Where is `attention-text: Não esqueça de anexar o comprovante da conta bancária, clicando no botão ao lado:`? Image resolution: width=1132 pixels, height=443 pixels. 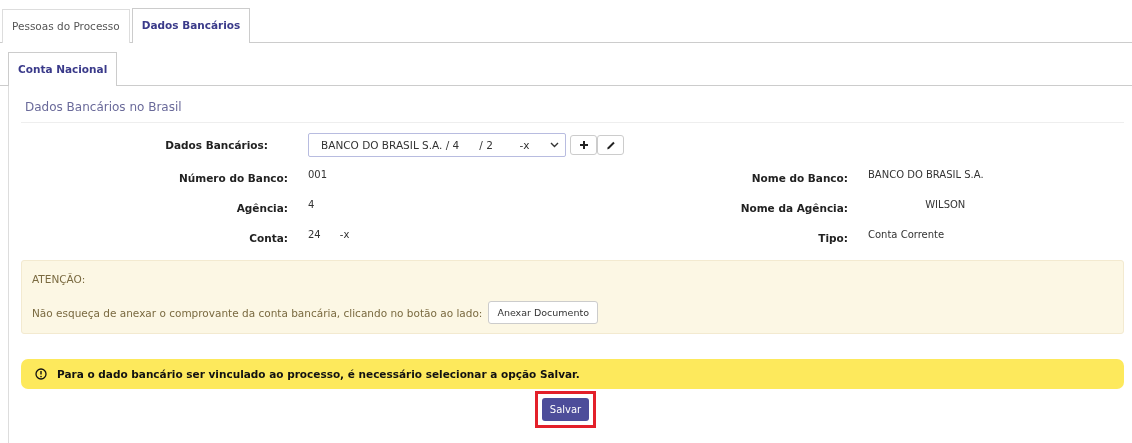 attention-text: Não esqueça de anexar o comprovante da conta bancária, clicando no botão ao lado: is located at coordinates (257, 312).